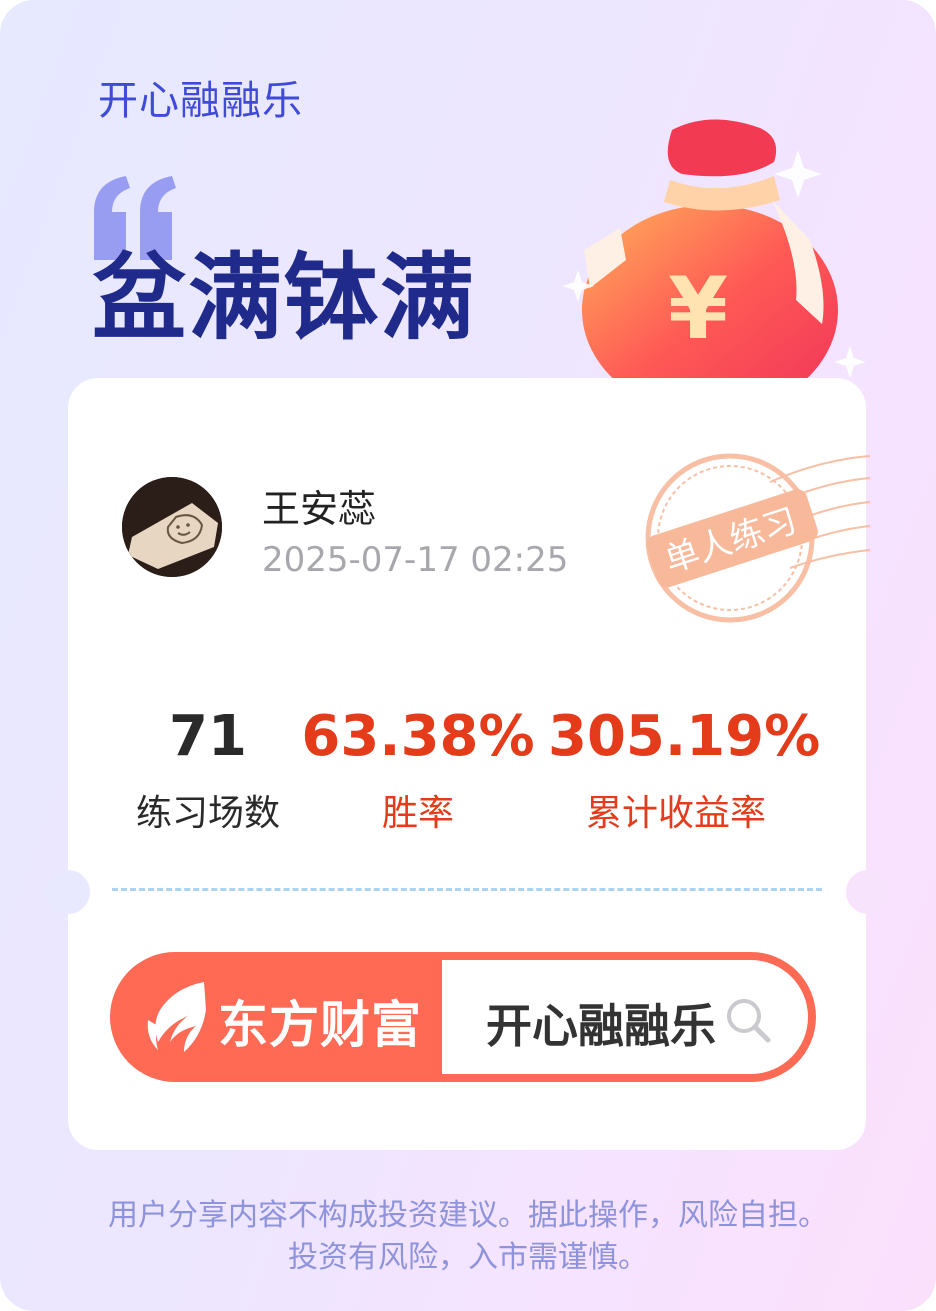  Describe the element at coordinates (418, 736) in the screenshot. I see `stat-win-rate-value: 63.38%` at that location.